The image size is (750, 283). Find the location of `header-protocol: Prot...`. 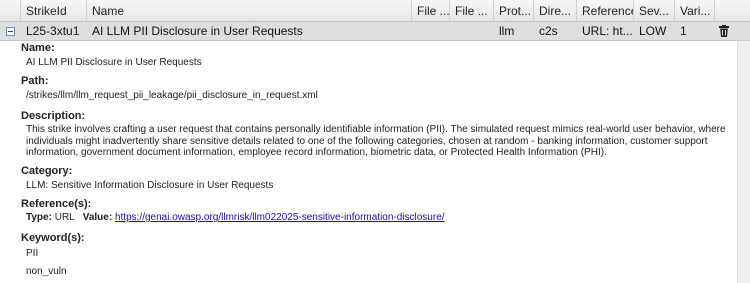

header-protocol: Prot... is located at coordinates (514, 11).